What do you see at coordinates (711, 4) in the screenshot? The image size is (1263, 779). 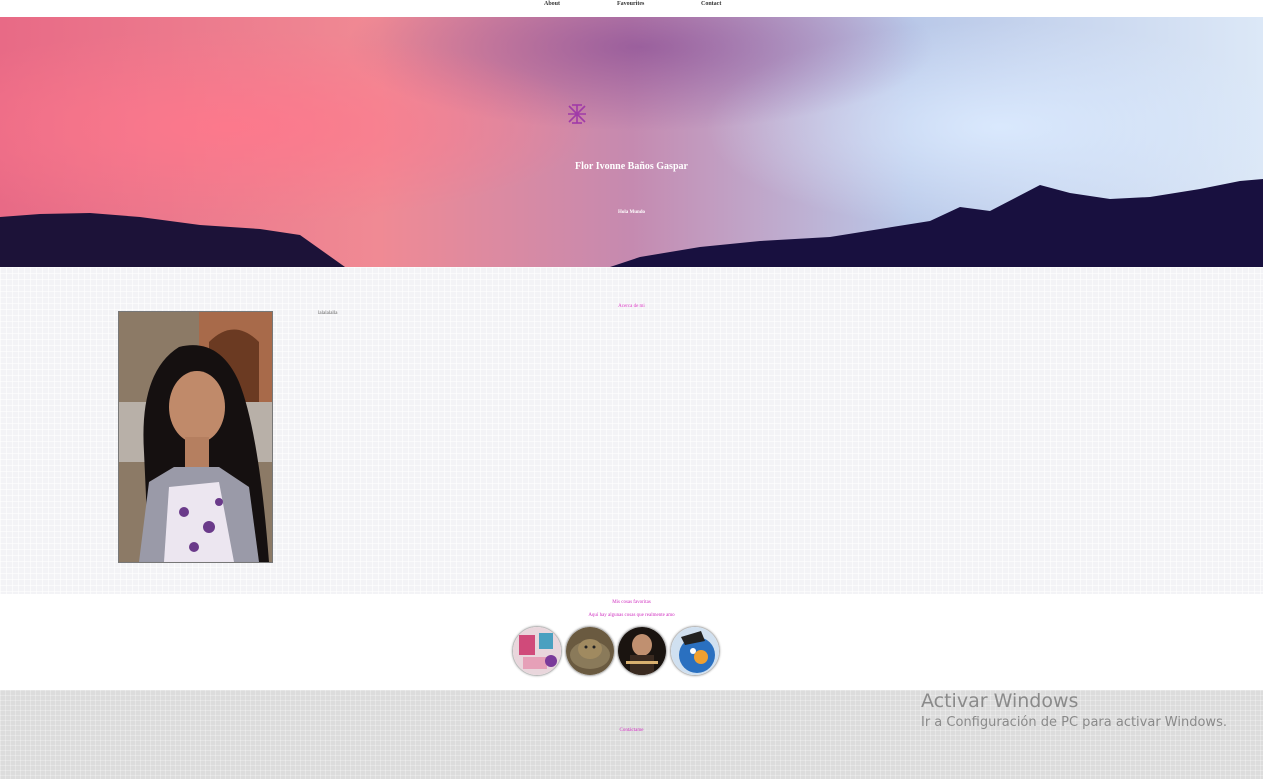 I see `nav-link-contact: Contact` at bounding box center [711, 4].